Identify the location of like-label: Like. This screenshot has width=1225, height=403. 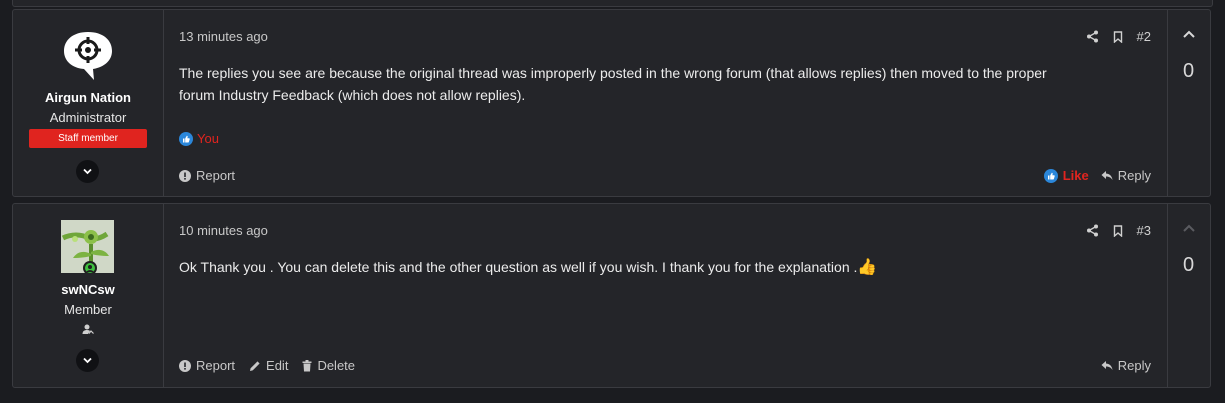
(1075, 175).